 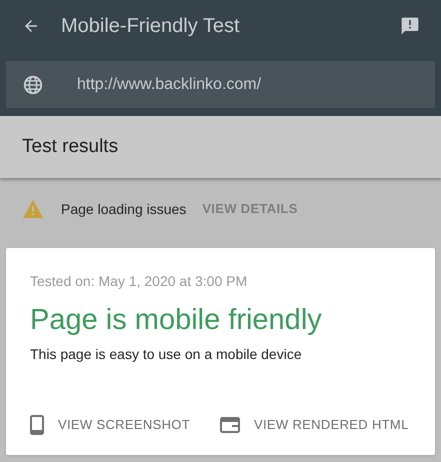 What do you see at coordinates (37, 425) in the screenshot?
I see `phone-icon` at bounding box center [37, 425].